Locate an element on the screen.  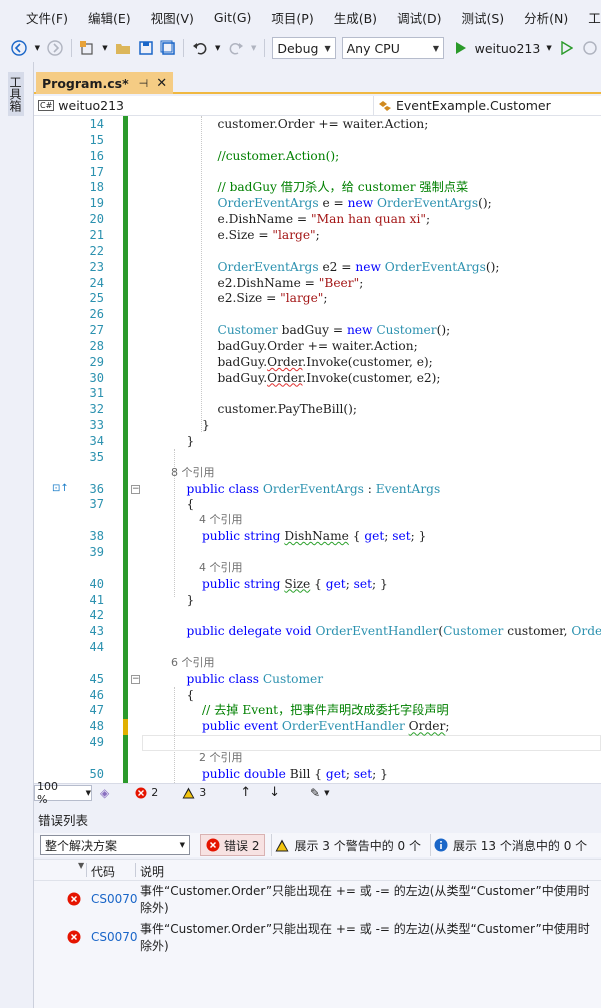
intellicode-icon: ◈ is located at coordinates (104, 793).